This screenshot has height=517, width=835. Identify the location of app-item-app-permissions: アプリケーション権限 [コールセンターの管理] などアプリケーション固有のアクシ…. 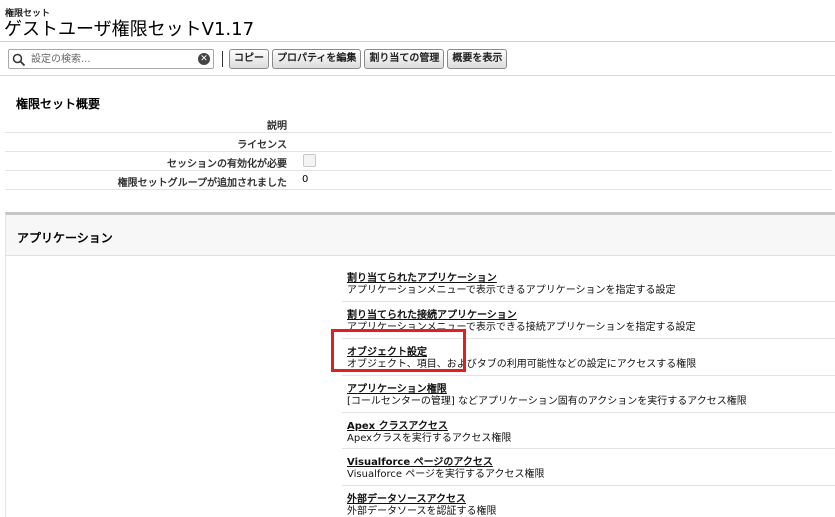
(588, 393).